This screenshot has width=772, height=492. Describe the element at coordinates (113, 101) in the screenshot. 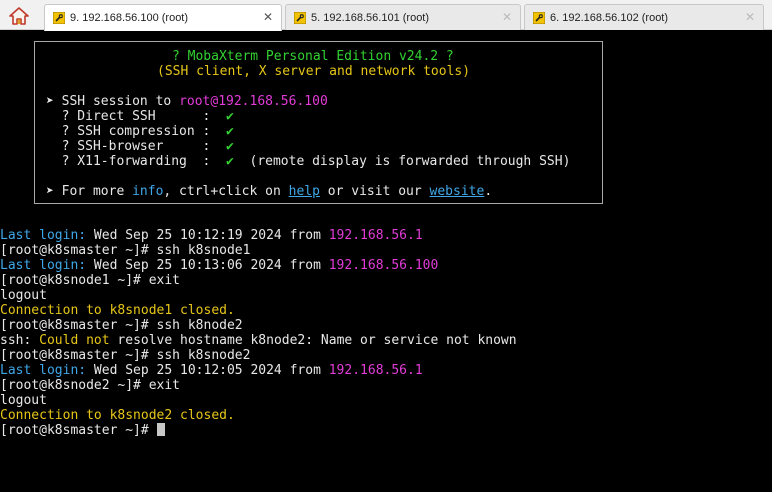

I see `session-prefix: ➤ SSH session to` at that location.